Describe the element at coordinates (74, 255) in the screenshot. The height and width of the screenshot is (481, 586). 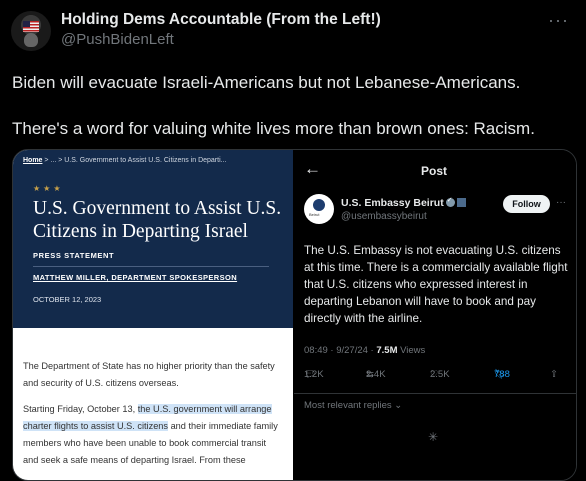
I see `press-label: PRESS STATEMENT` at that location.